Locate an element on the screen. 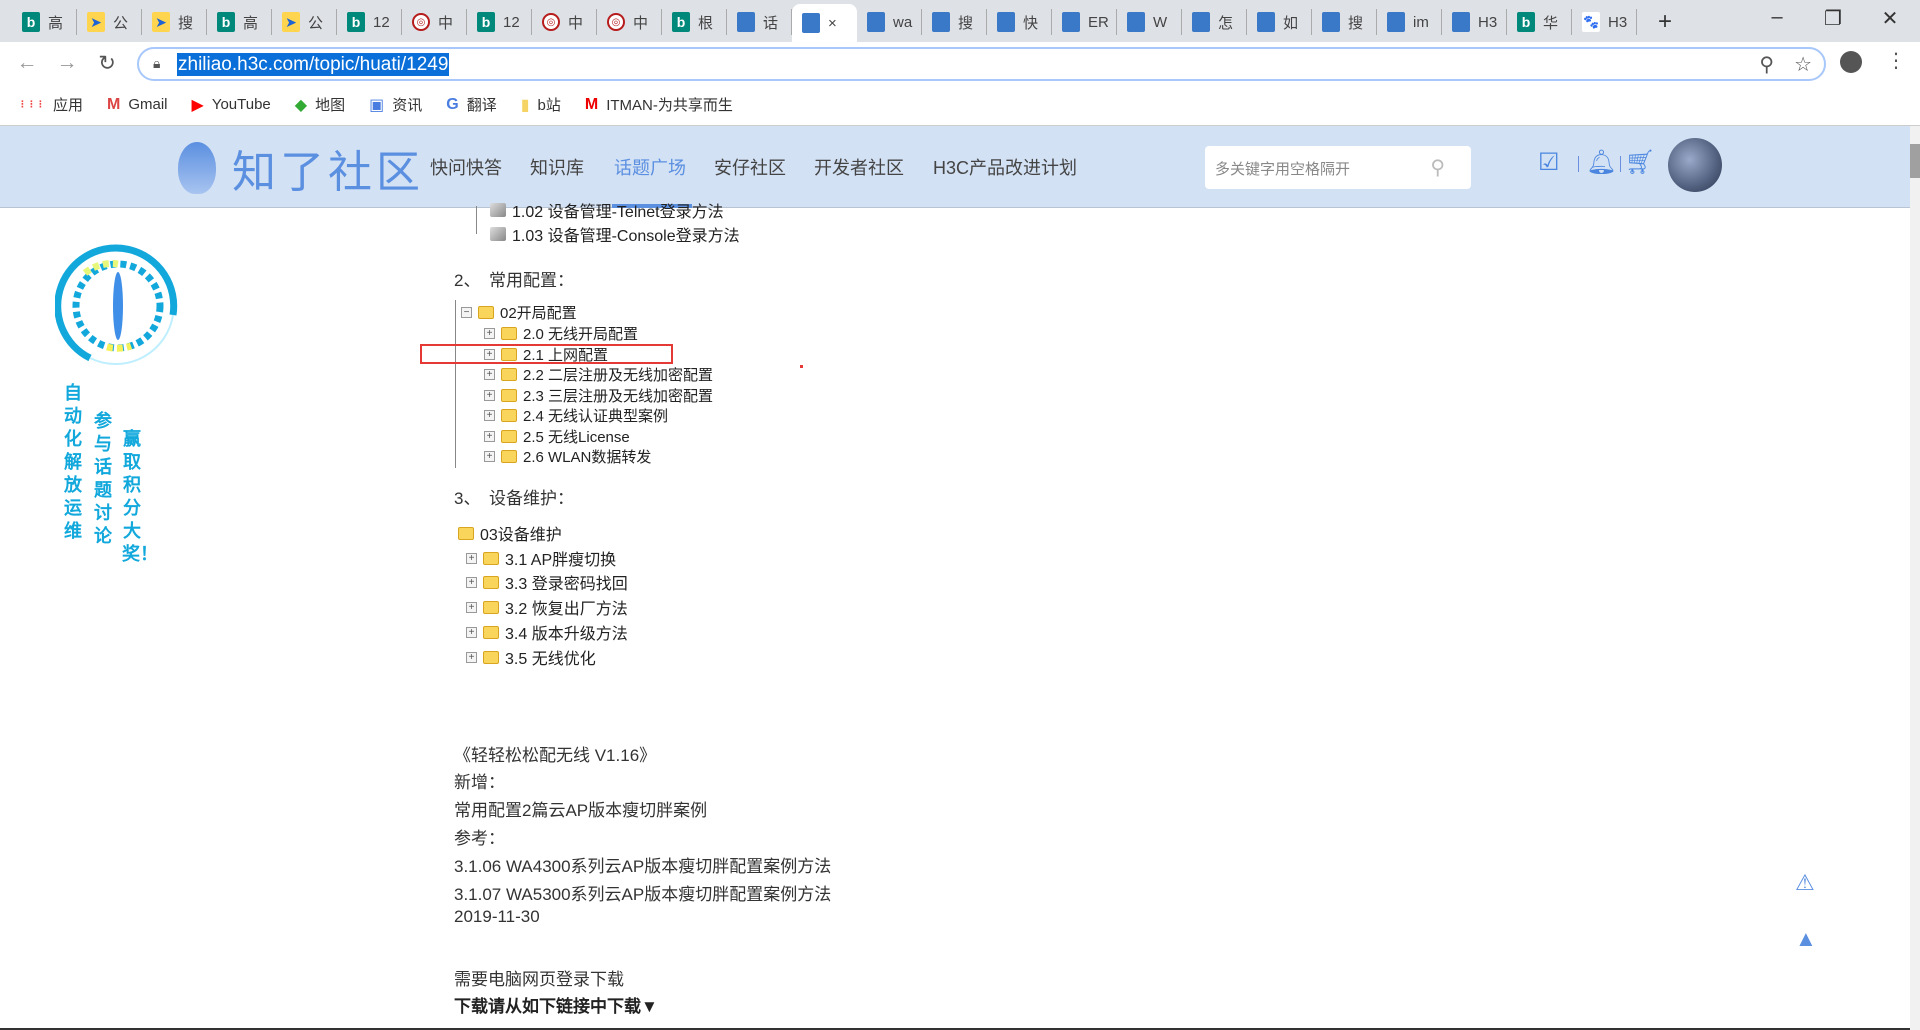 The image size is (1920, 1030). search-icon: ⚲ is located at coordinates (1437, 167).